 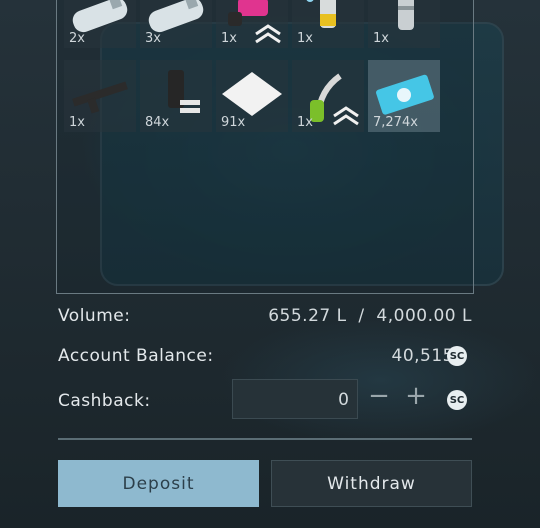 I want to click on inventory-slot: 91x, so click(x=252, y=96).